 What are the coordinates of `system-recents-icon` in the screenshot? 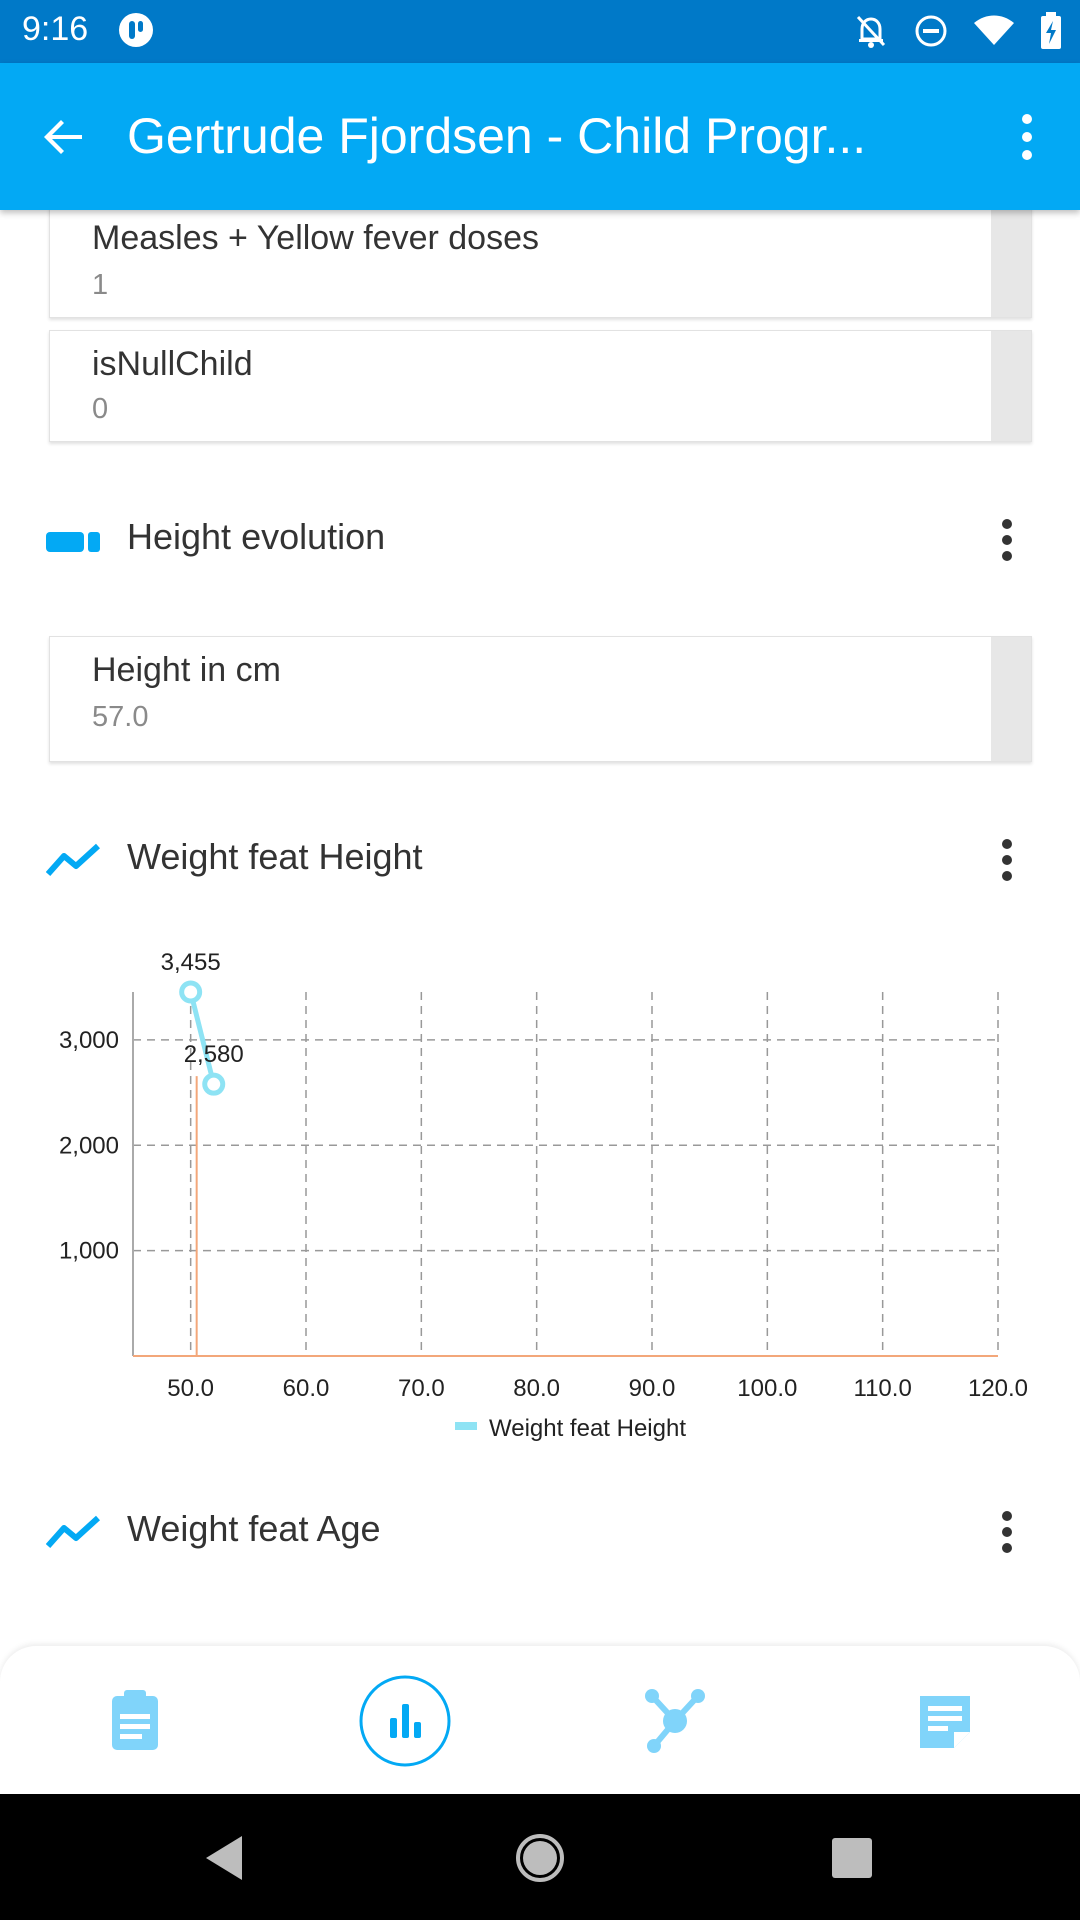 It's located at (852, 1858).